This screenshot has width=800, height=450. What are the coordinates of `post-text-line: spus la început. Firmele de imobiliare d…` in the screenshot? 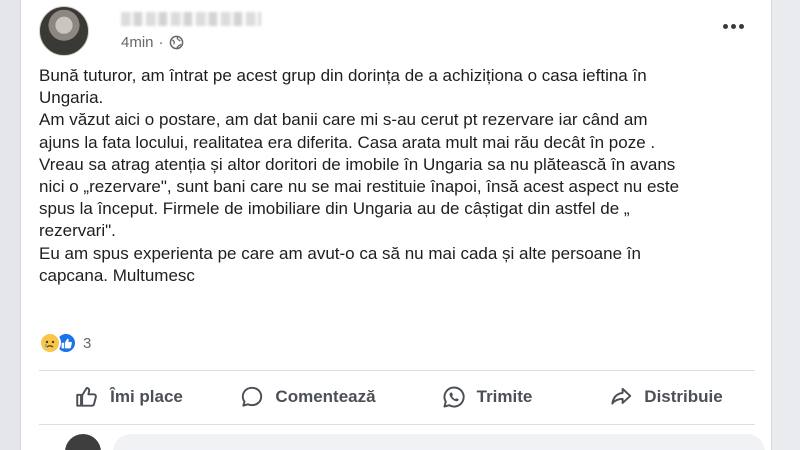 It's located at (334, 209).